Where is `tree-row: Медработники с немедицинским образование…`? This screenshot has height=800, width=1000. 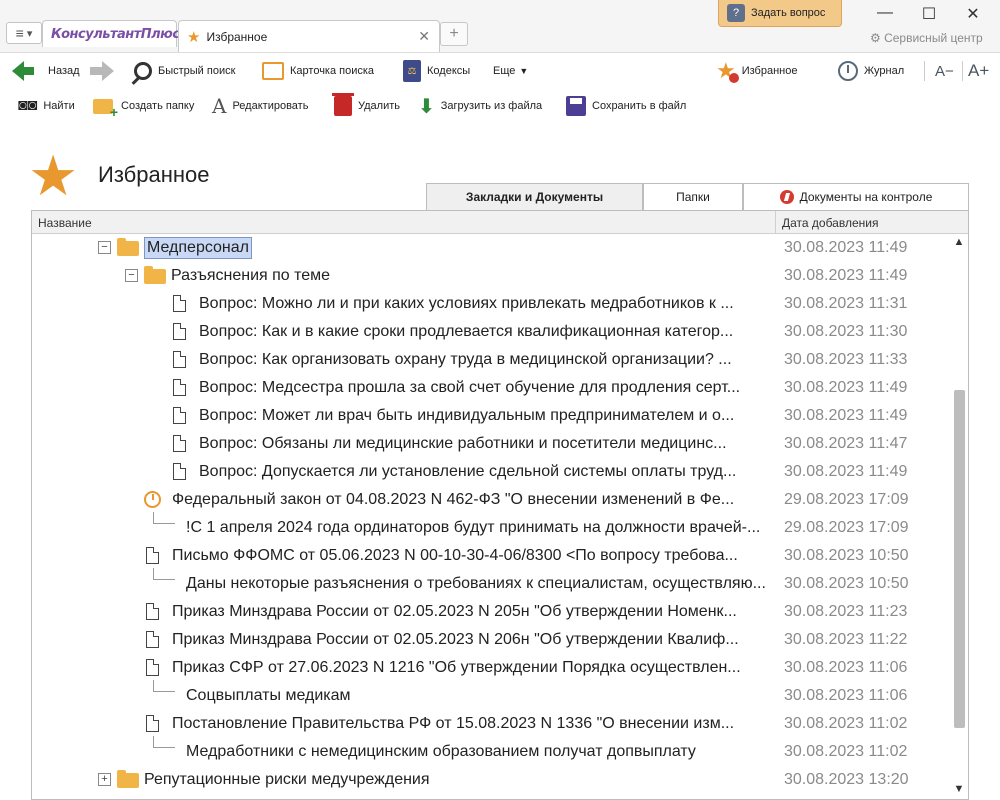
tree-row: Медработники с немедицинским образование… is located at coordinates (491, 751).